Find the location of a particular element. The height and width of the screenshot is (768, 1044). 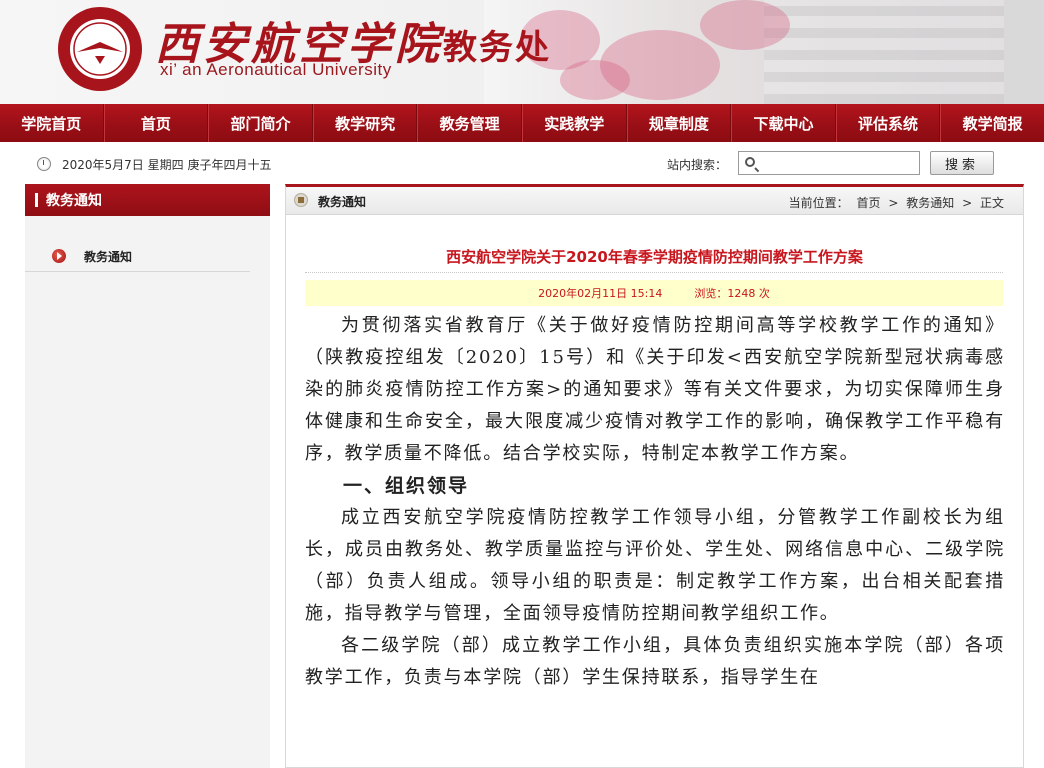

article-meta: 2020年02月11日 15:14 浏览：1248 次 is located at coordinates (654, 293).